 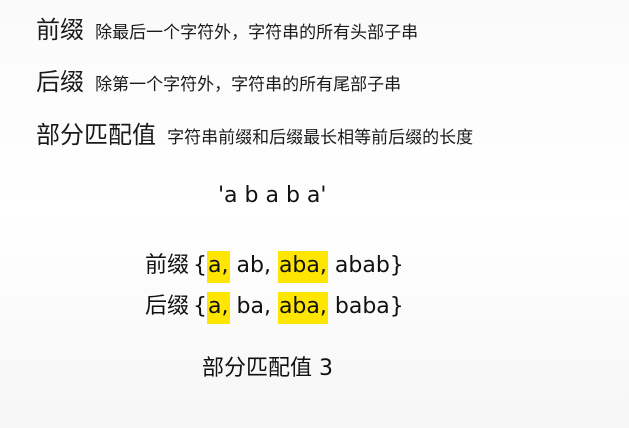 I want to click on definition-prefix: 前缀 除最后一个字符外，字符串的所有头部子串, so click(x=227, y=27).